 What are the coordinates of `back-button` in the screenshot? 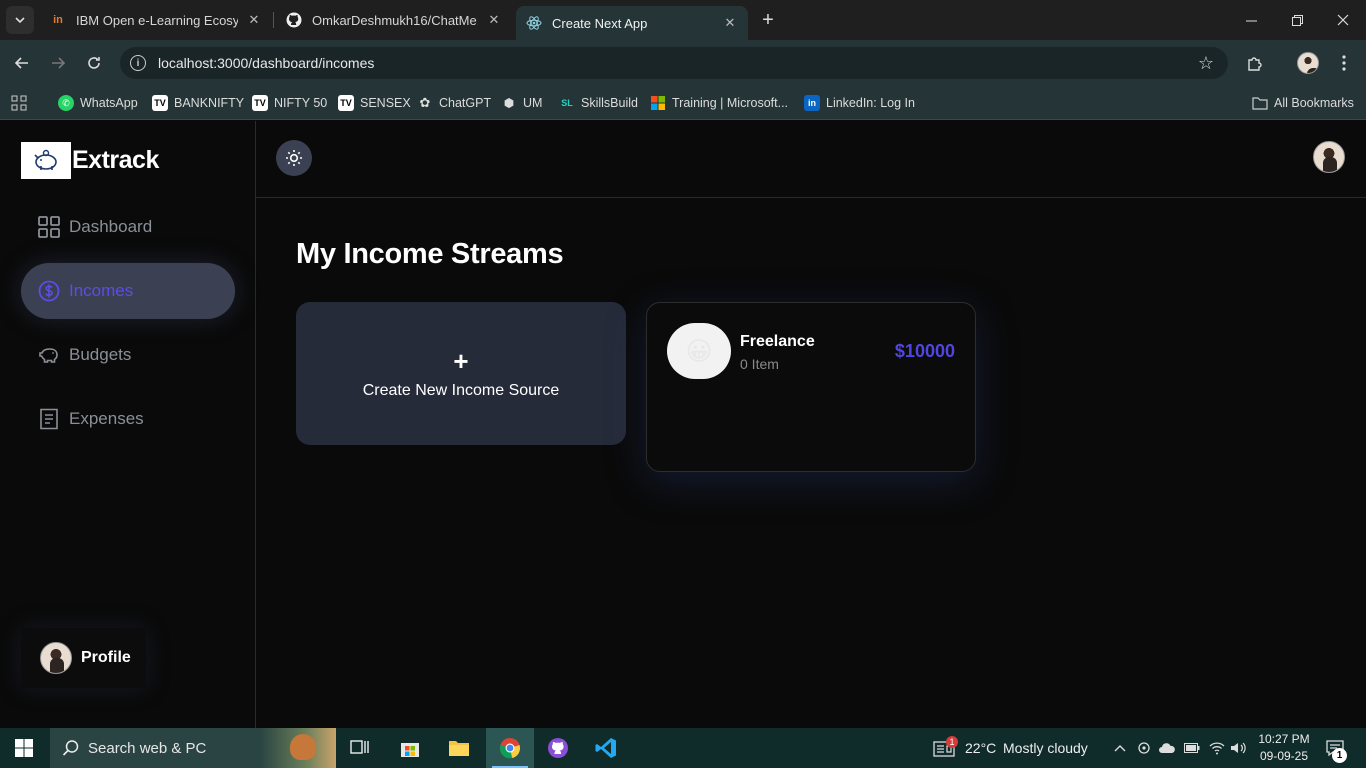 It's located at (22, 63).